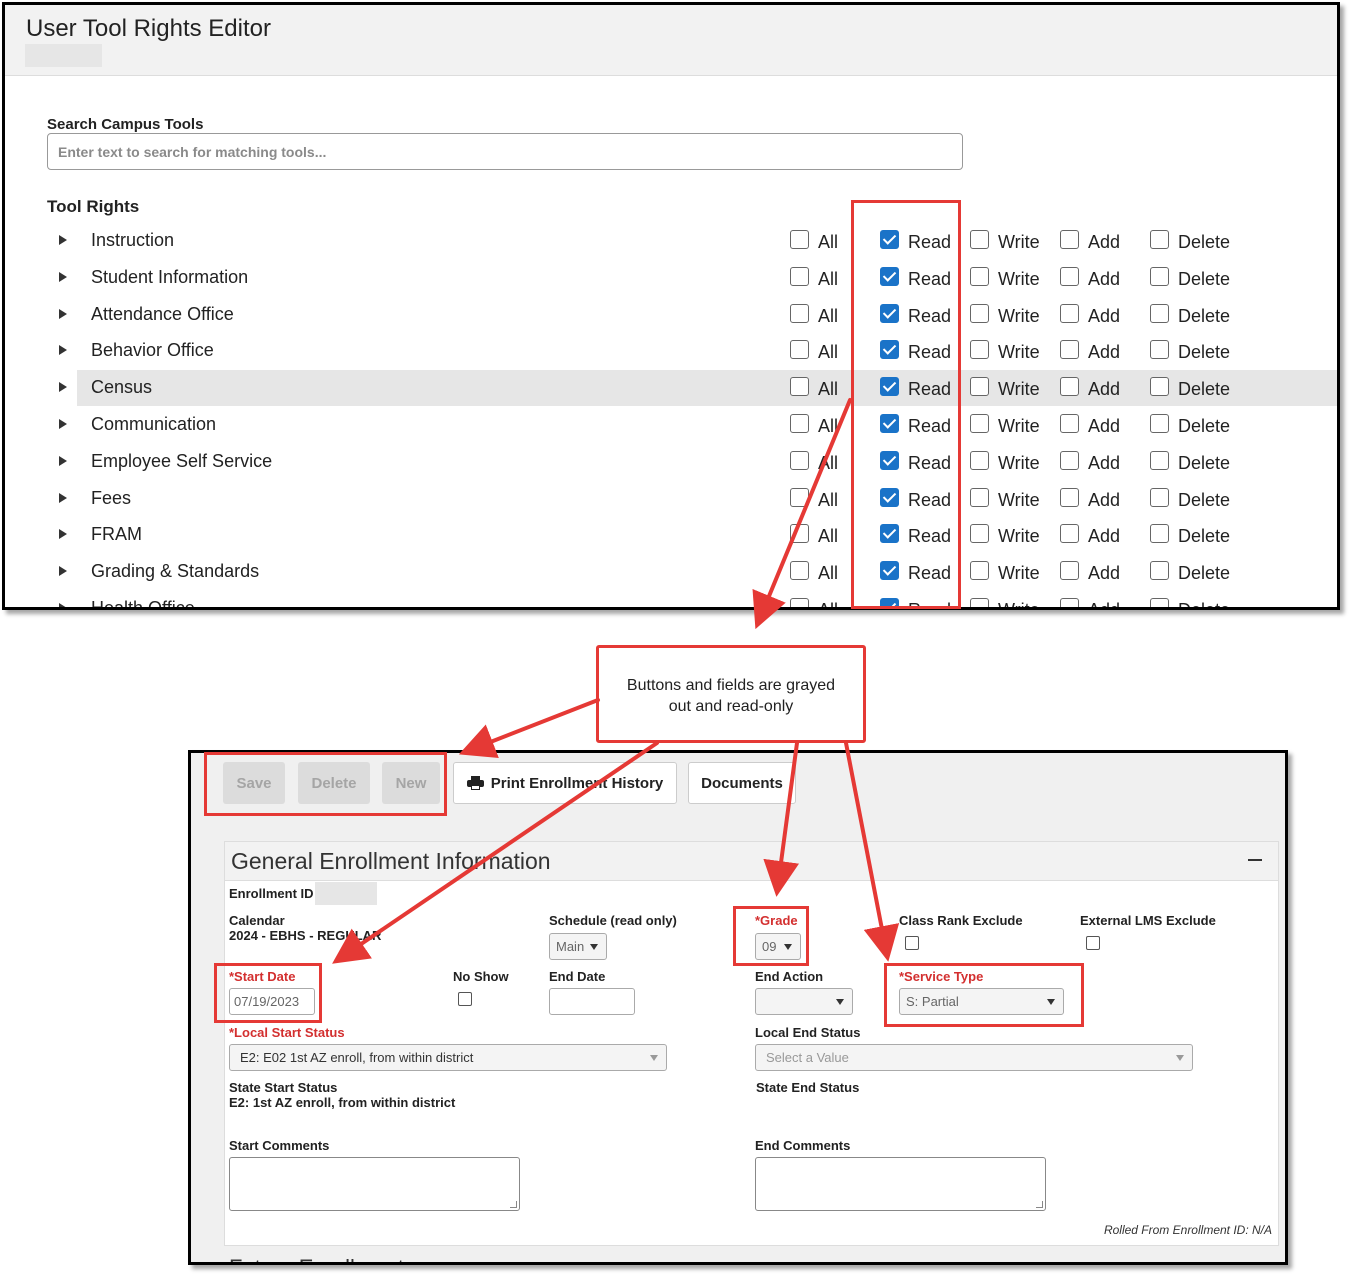 This screenshot has width=1352, height=1280. What do you see at coordinates (696, 599) in the screenshot?
I see `tool-row: Health Office All Read Write Add Delete` at bounding box center [696, 599].